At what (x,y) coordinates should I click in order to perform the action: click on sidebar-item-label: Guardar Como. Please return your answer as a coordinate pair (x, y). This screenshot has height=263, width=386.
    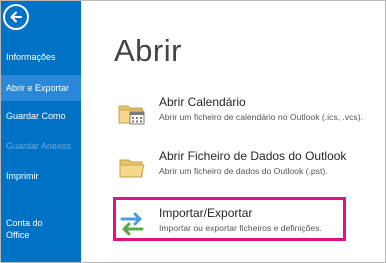
    Looking at the image, I should click on (36, 116).